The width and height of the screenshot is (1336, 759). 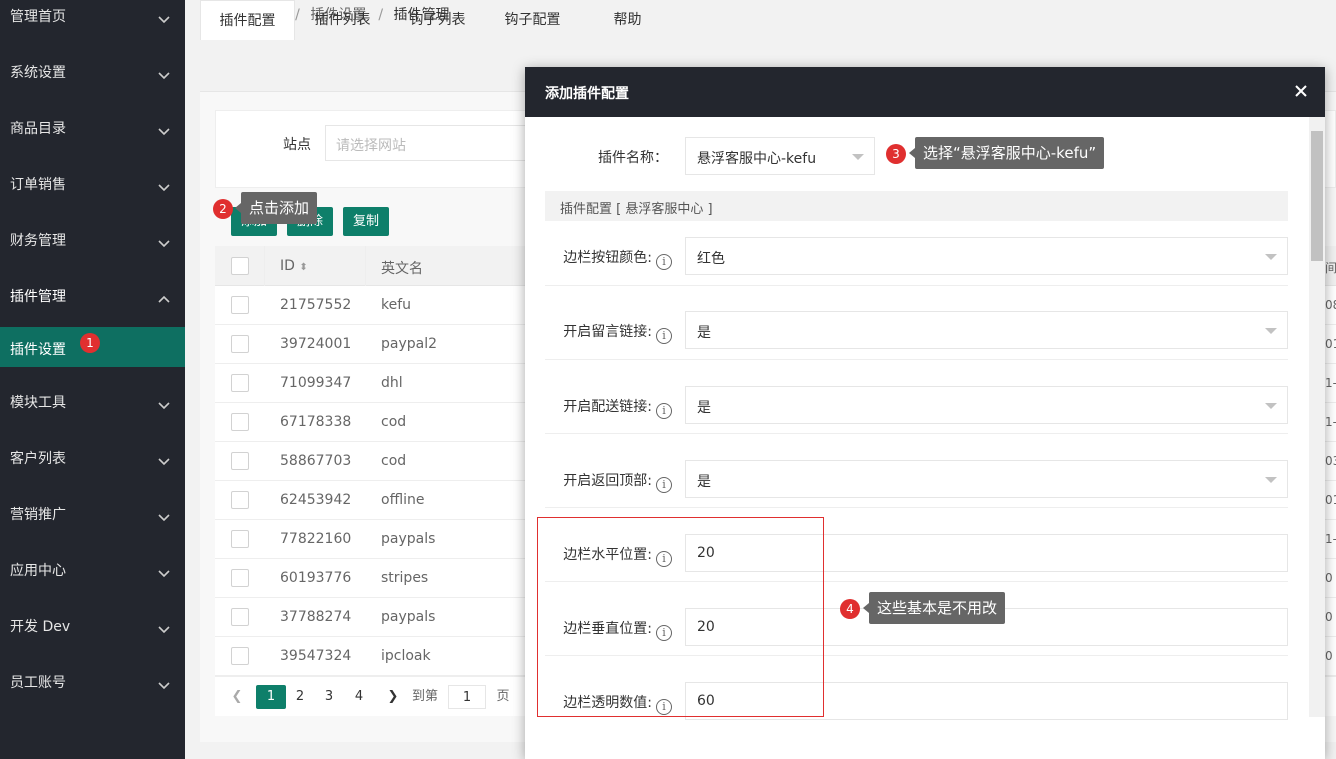 What do you see at coordinates (92, 414) in the screenshot?
I see `sidebar-item-modules: 模块工具` at bounding box center [92, 414].